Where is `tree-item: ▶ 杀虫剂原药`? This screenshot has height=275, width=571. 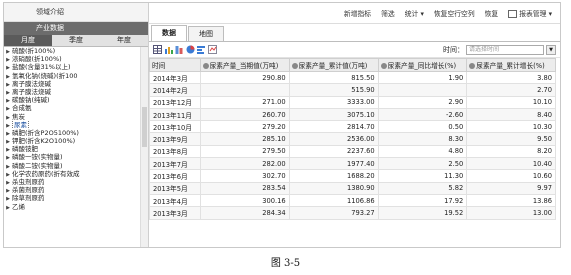
tree-item: ▶ 杀虫剂原药 is located at coordinates (72, 182).